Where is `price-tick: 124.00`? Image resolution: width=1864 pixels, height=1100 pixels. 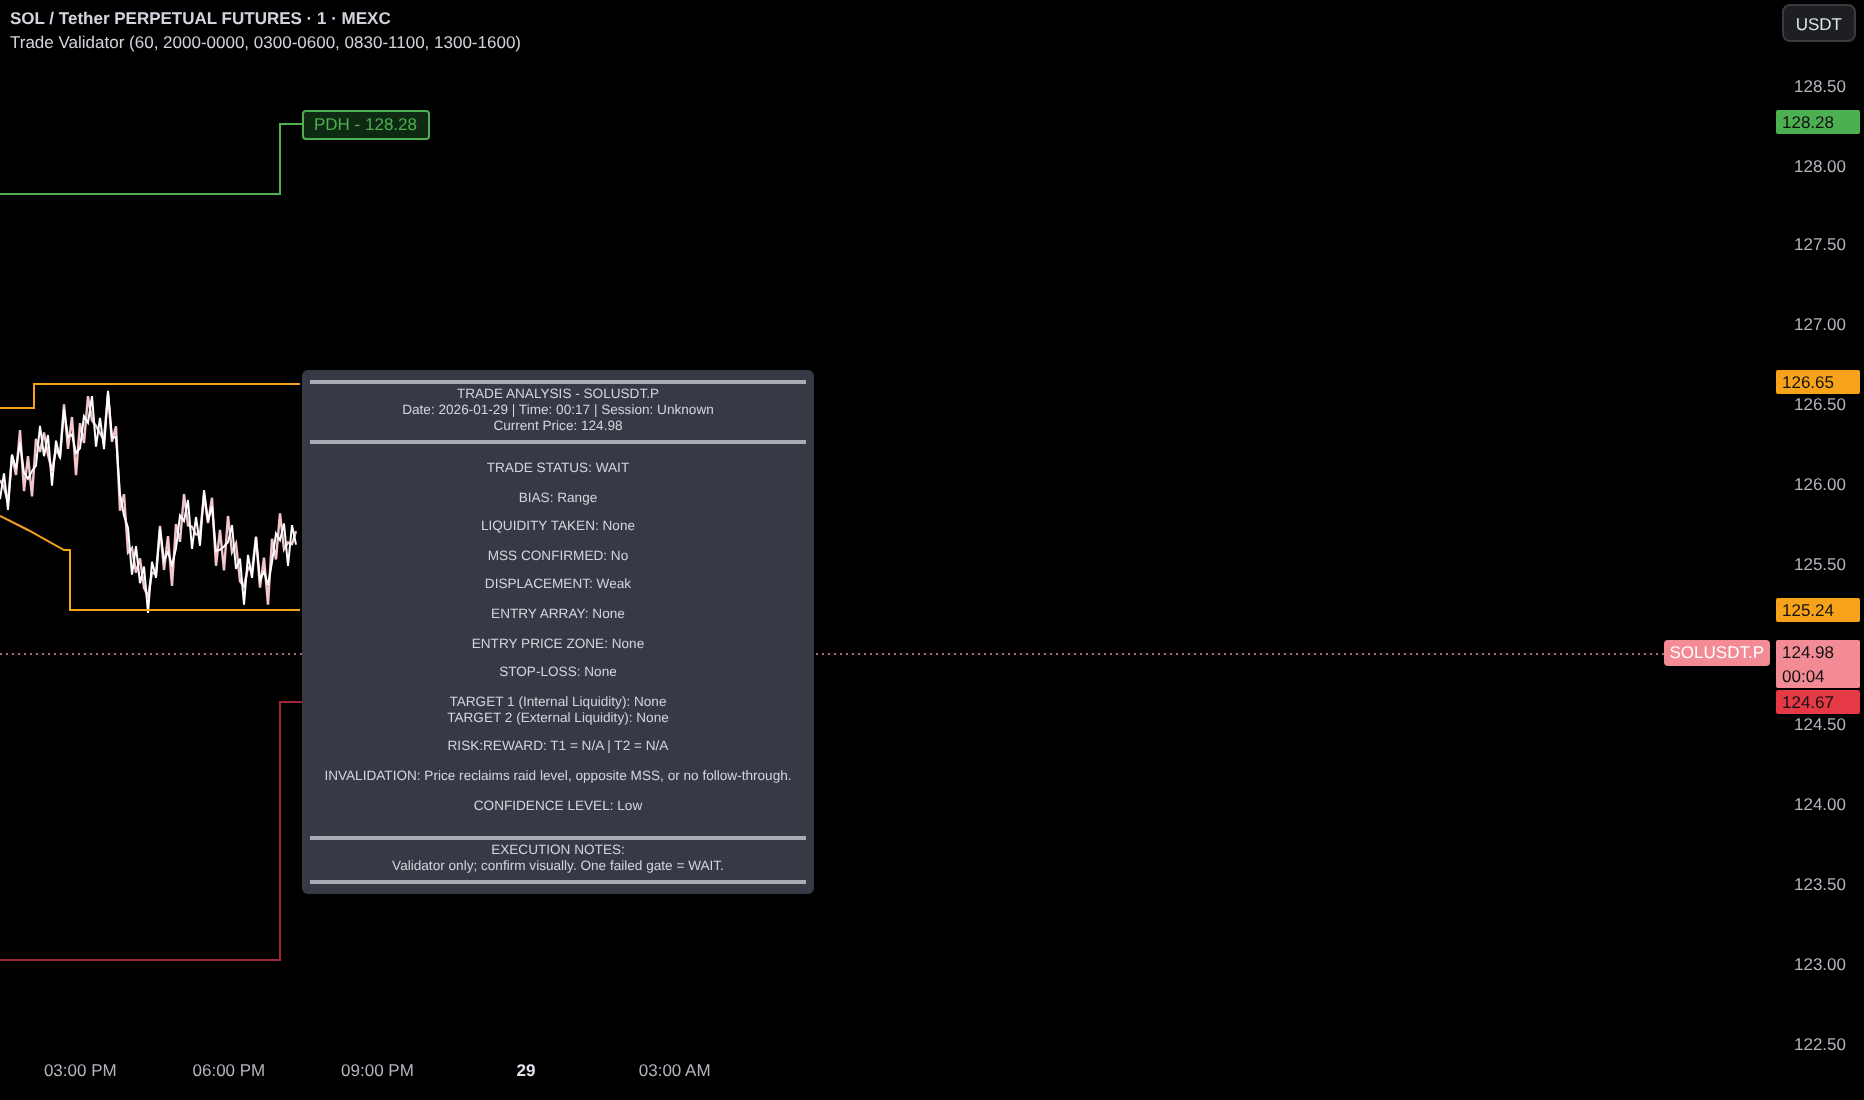 price-tick: 124.00 is located at coordinates (1820, 804).